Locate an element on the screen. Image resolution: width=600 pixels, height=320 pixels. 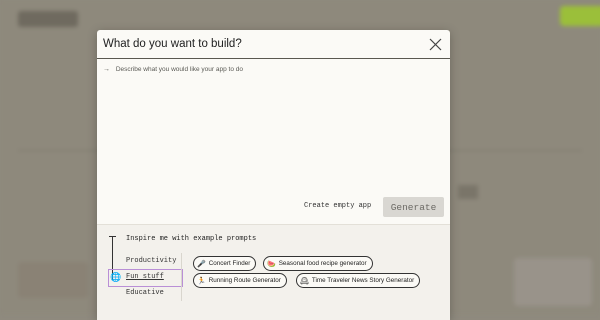
prompt-row: → is located at coordinates (259, 69).